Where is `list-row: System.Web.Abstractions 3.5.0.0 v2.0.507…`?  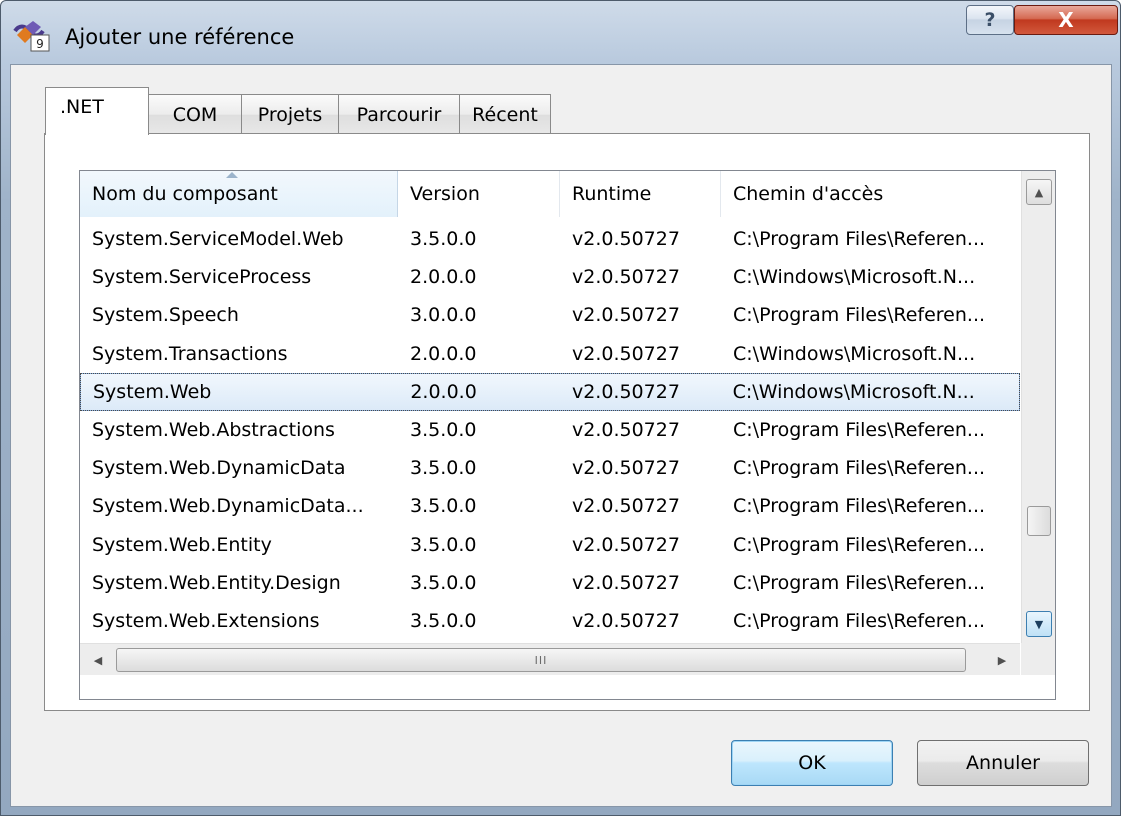
list-row: System.Web.Abstractions 3.5.0.0 v2.0.507… is located at coordinates (550, 430).